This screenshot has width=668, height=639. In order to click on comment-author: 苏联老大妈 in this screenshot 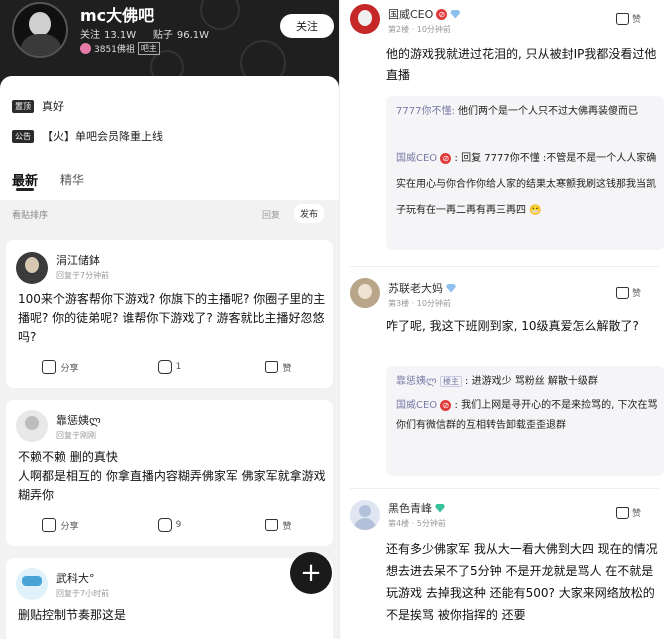, I will do `click(422, 288)`.